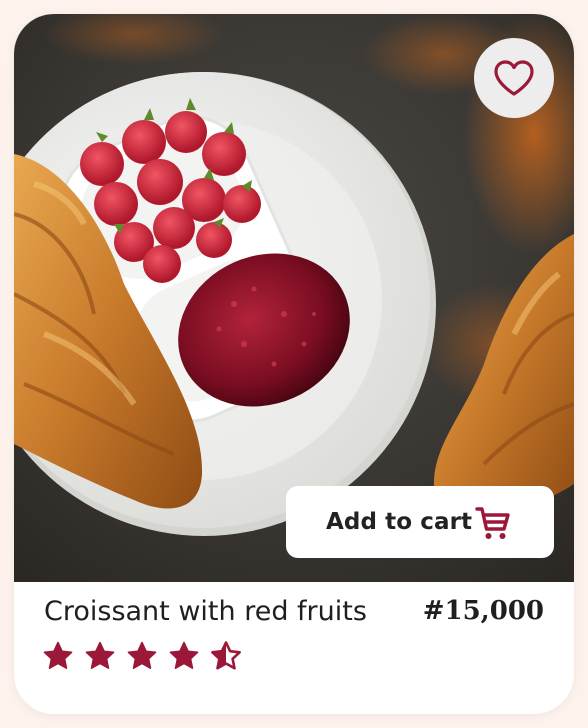 The height and width of the screenshot is (728, 588). I want to click on star-half-icon, so click(226, 655).